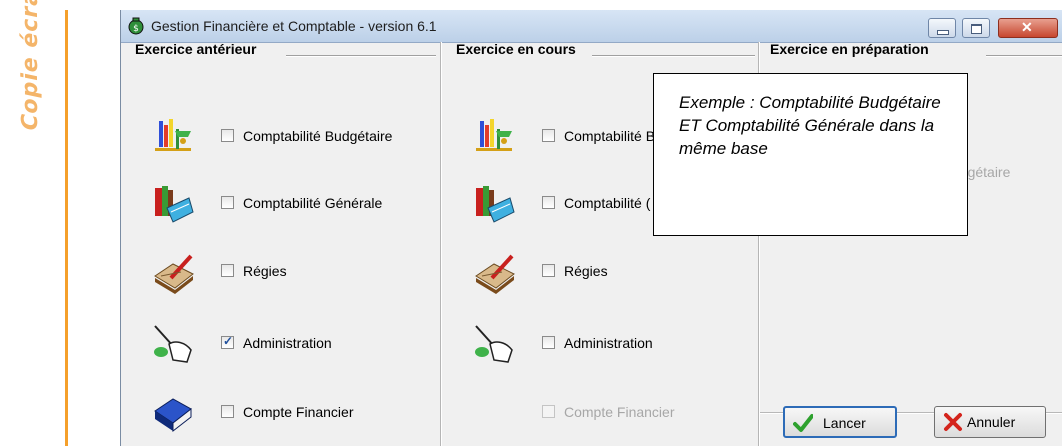 The height and width of the screenshot is (446, 1062). I want to click on option-row: Comptabilité Générale, so click(281, 207).